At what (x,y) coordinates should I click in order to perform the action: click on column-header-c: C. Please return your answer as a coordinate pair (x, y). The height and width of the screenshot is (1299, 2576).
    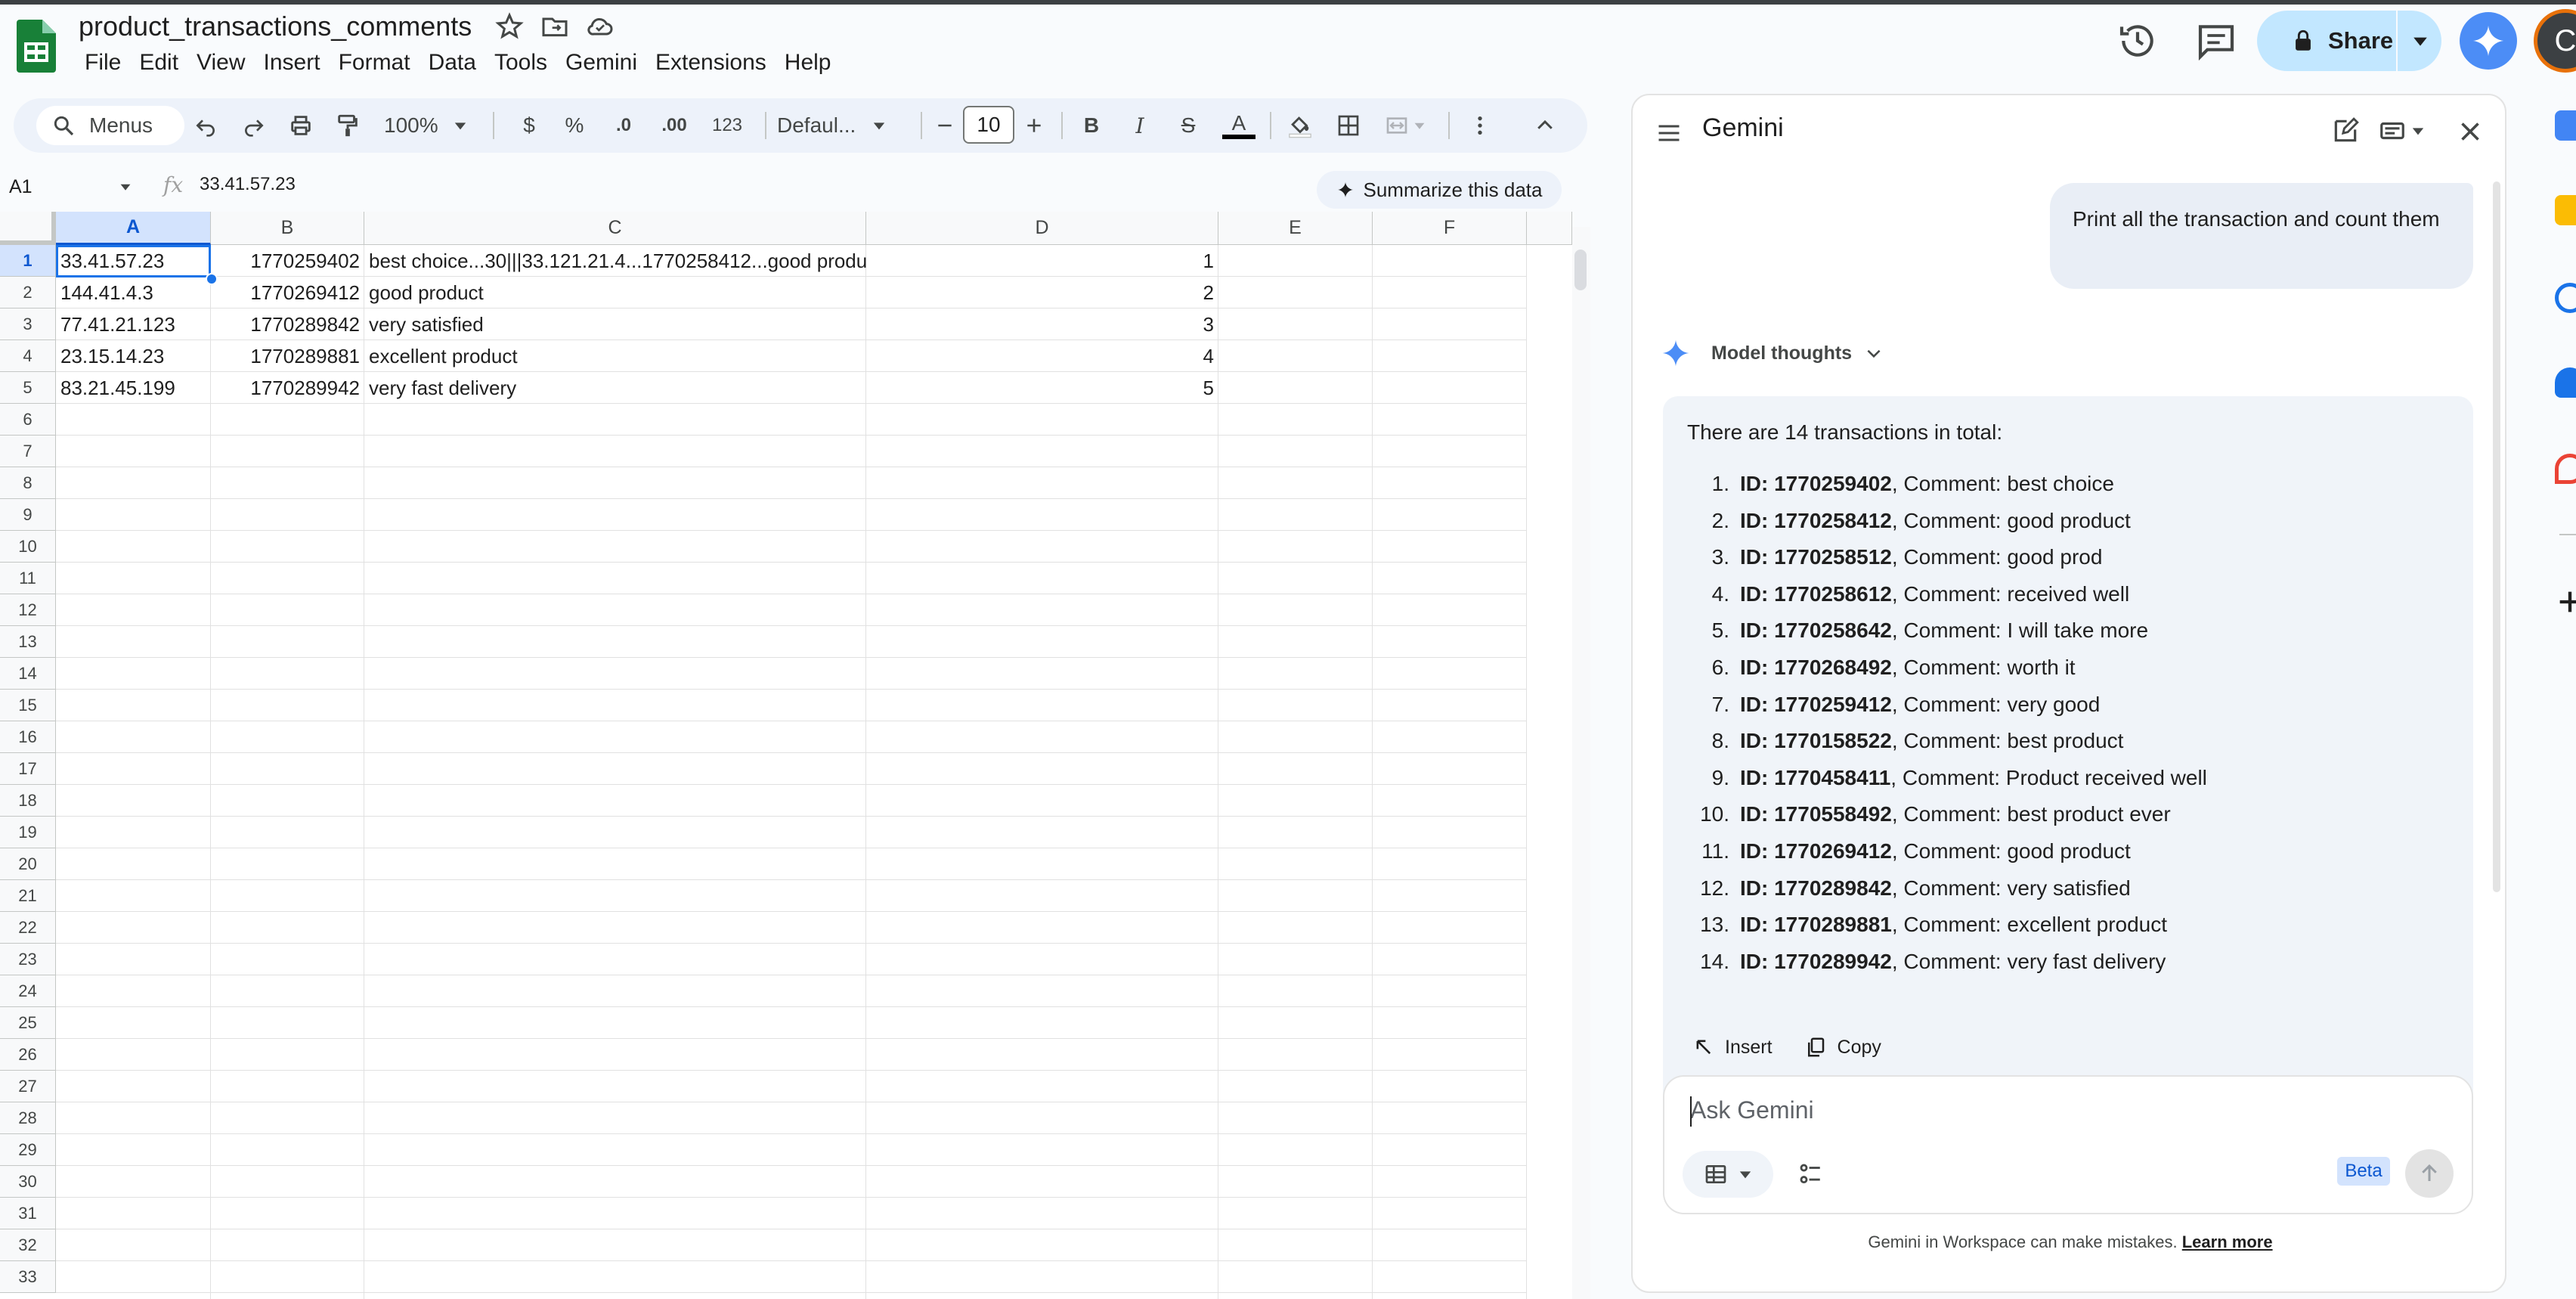
    Looking at the image, I should click on (615, 228).